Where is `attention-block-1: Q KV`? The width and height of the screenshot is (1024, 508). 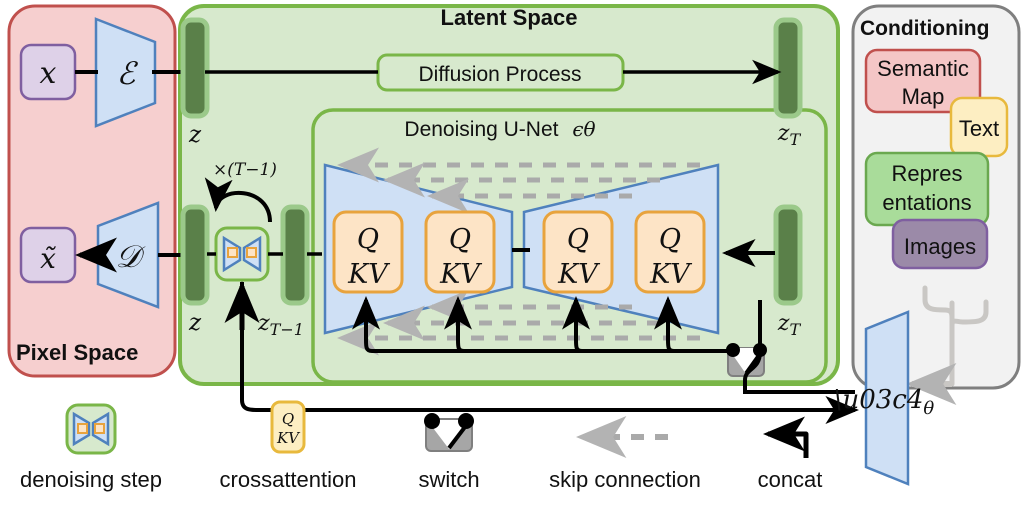 attention-block-1: Q KV is located at coordinates (368, 252).